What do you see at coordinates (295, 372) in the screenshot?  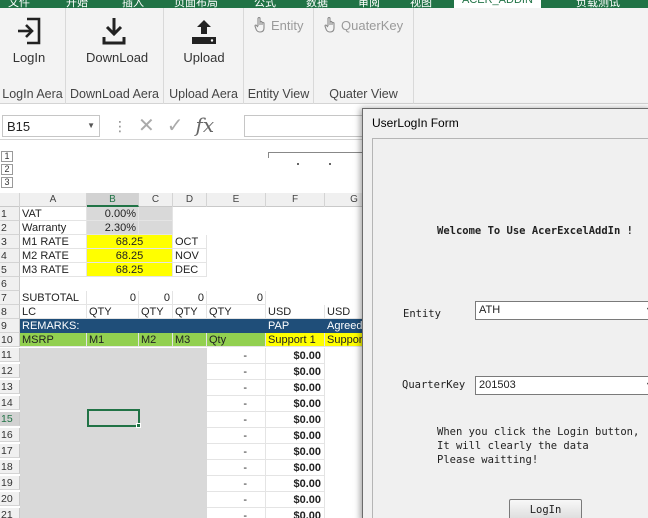 I see `cell-f12: $0.00` at bounding box center [295, 372].